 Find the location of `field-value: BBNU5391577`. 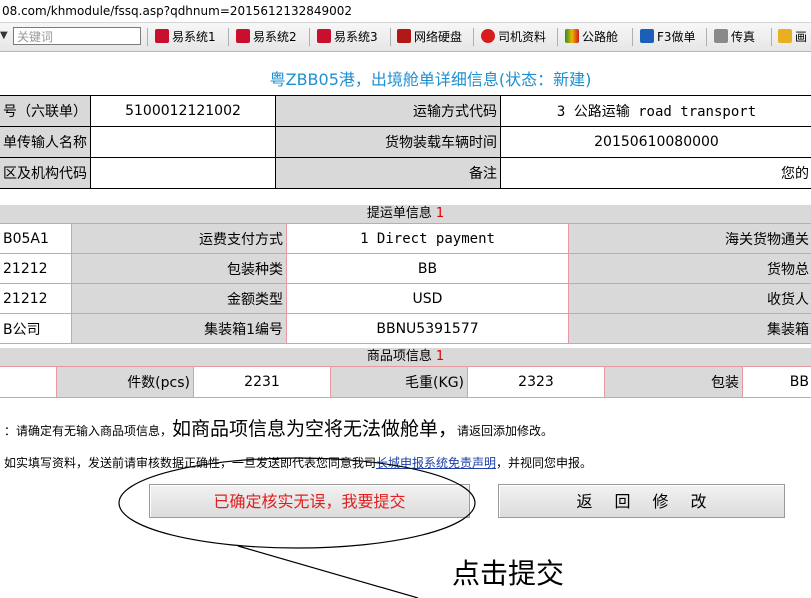

field-value: BBNU5391577 is located at coordinates (427, 328).